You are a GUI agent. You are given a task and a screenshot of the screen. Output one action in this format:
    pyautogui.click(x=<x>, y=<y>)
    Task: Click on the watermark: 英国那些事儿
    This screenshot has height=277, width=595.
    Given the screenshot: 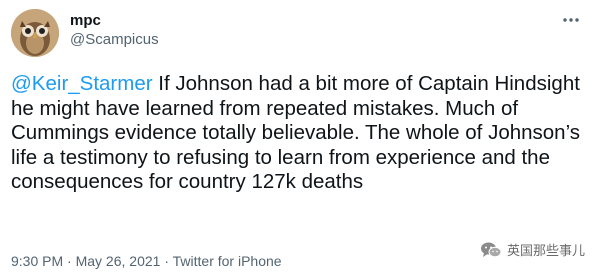 What is the action you would take?
    pyautogui.click(x=532, y=249)
    